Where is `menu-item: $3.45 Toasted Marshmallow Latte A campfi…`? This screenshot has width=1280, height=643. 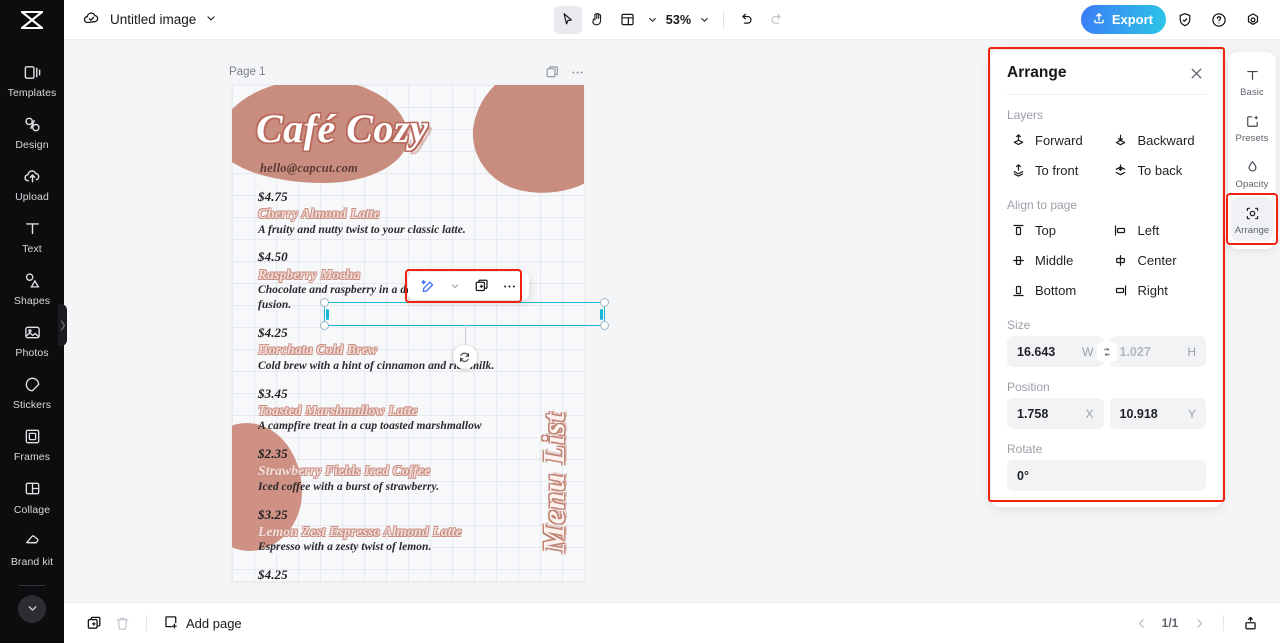
menu-item: $3.45 Toasted Marshmallow Latte A campfi… is located at coordinates (383, 410).